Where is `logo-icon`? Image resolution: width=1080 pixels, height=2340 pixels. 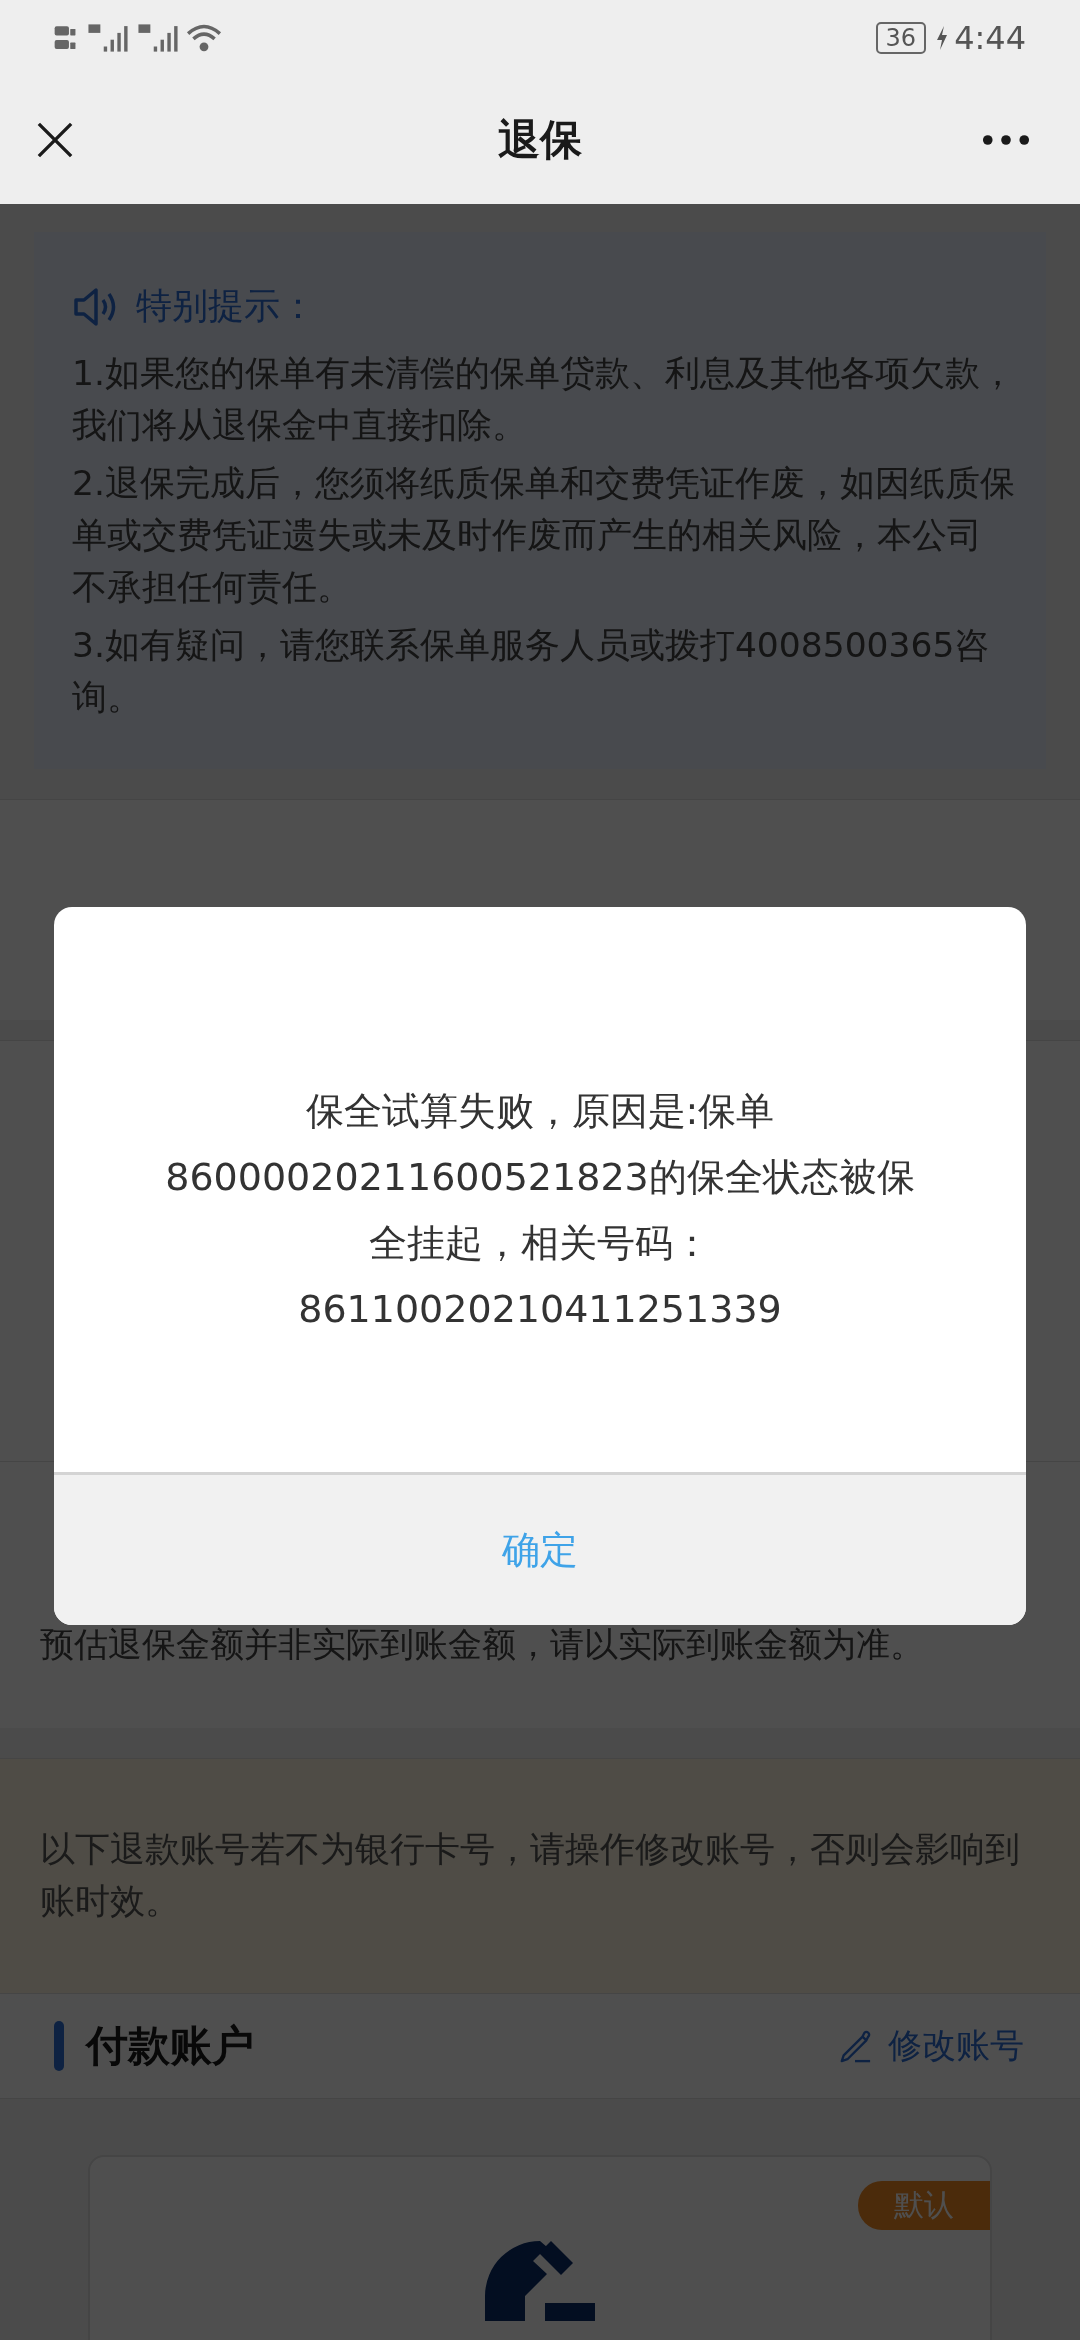 logo-icon is located at coordinates (540, 2281).